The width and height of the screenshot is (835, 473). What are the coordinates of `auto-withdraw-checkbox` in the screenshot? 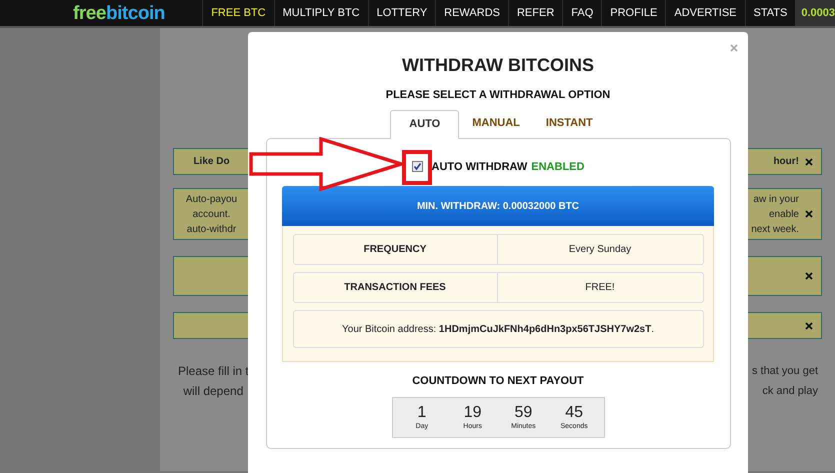 It's located at (417, 166).